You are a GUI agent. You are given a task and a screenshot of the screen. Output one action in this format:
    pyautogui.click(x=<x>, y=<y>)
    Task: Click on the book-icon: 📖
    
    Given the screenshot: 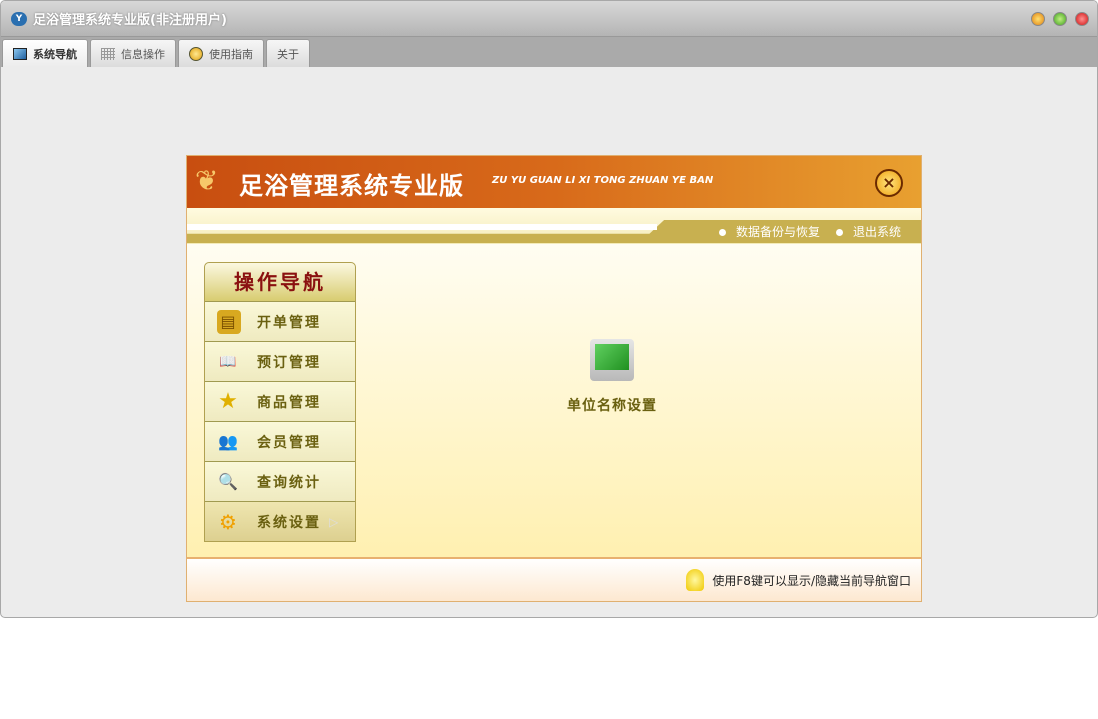 What is the action you would take?
    pyautogui.click(x=229, y=361)
    